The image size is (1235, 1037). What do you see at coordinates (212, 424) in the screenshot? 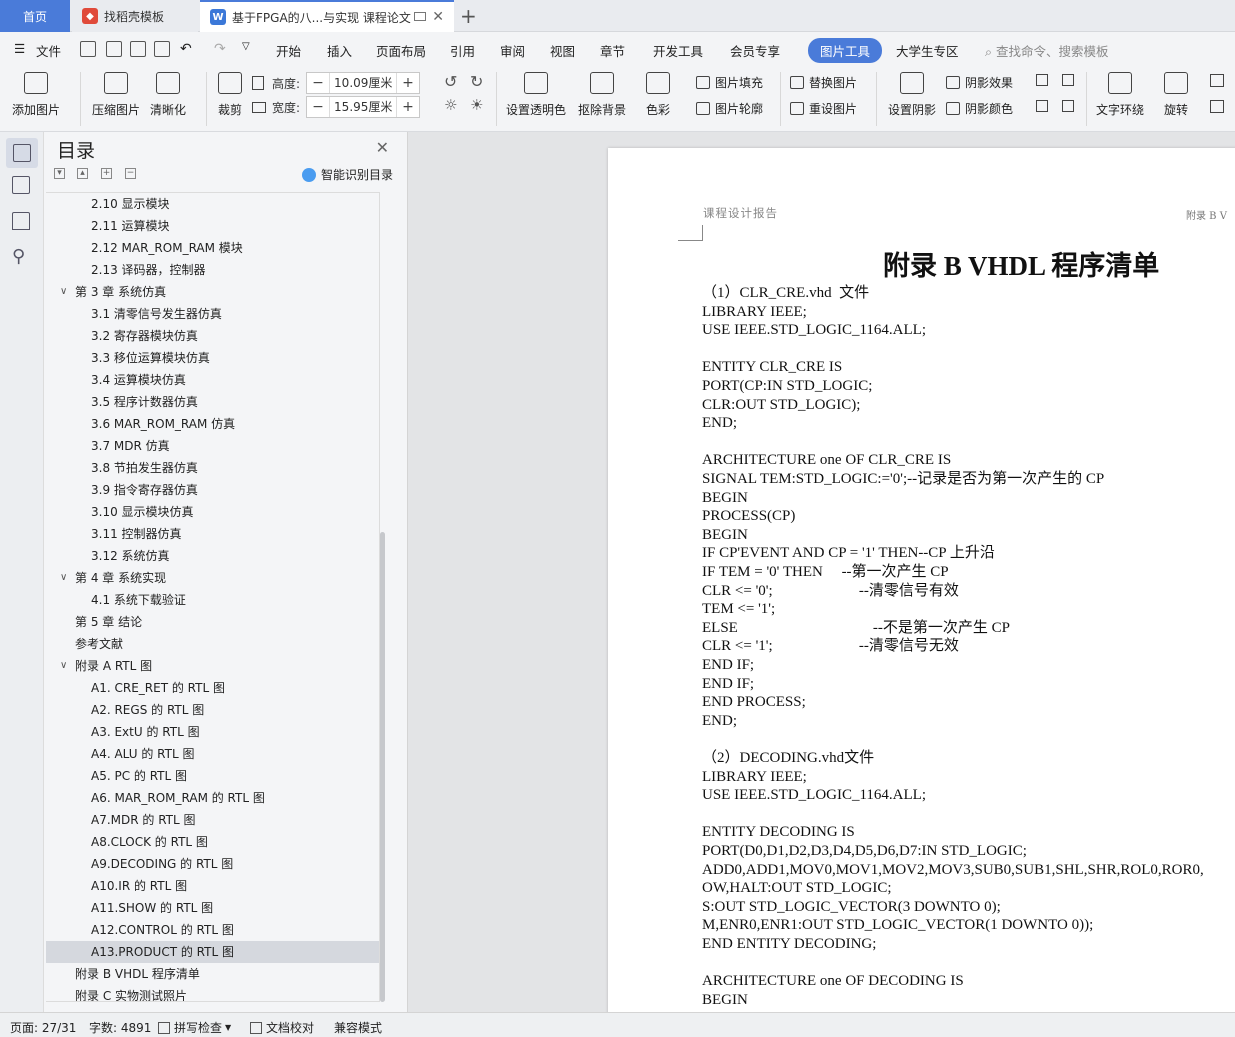
I see `toc-item: 3.6 MAR_ROM_RAM 仿真` at bounding box center [212, 424].